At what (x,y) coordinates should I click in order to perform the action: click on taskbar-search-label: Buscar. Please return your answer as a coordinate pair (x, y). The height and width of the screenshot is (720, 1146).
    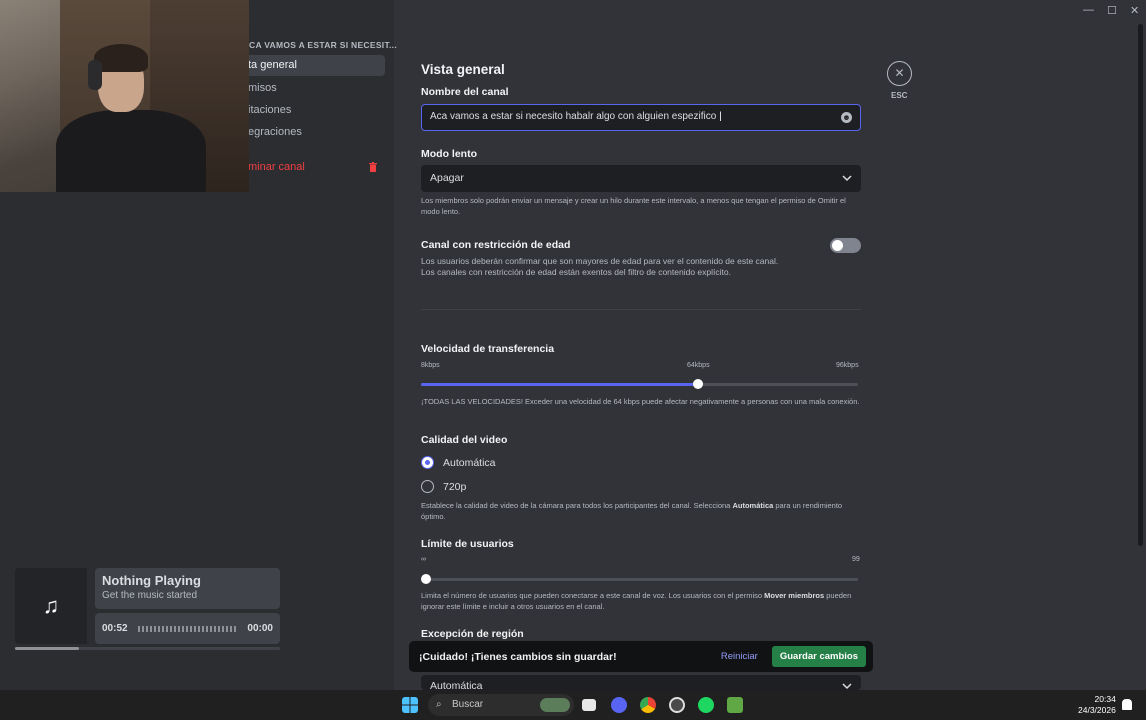
    Looking at the image, I should click on (468, 704).